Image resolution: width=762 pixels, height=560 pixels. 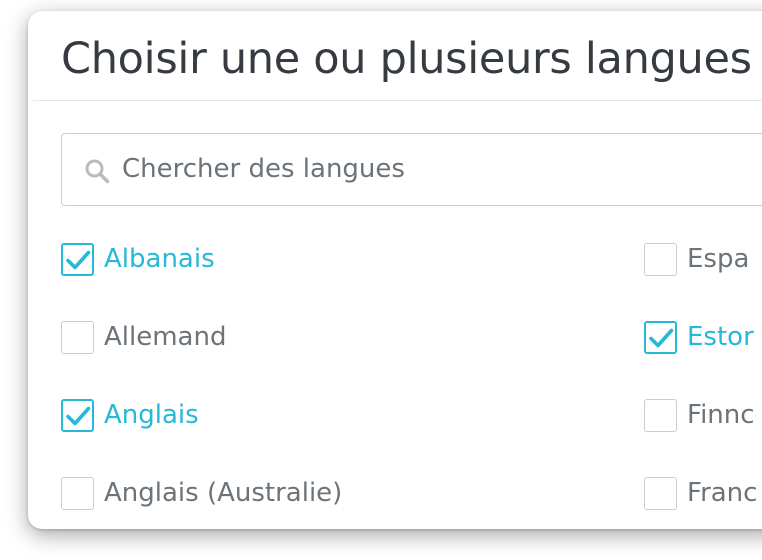 What do you see at coordinates (97, 171) in the screenshot?
I see `search-icon` at bounding box center [97, 171].